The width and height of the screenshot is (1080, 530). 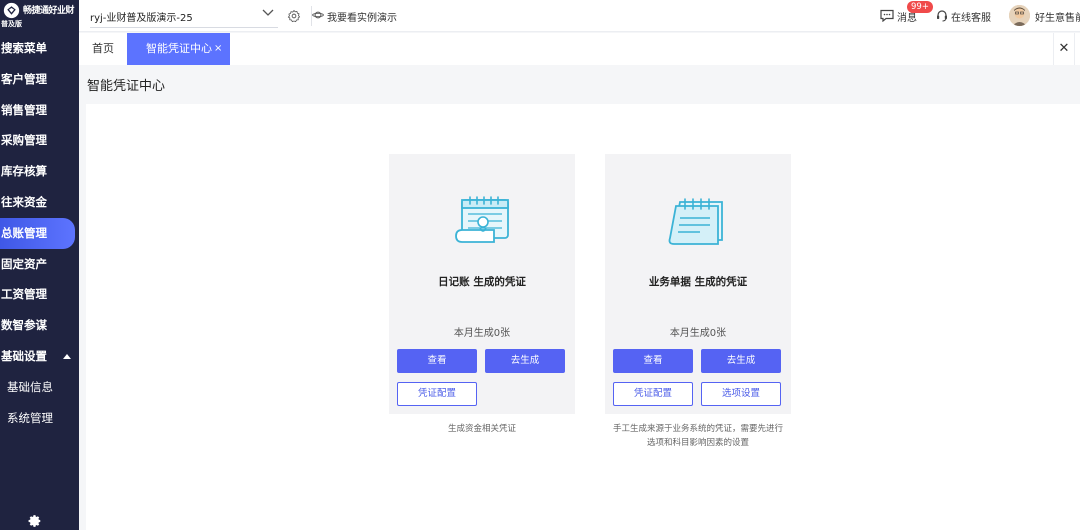 What do you see at coordinates (887, 15) in the screenshot?
I see `message-icon` at bounding box center [887, 15].